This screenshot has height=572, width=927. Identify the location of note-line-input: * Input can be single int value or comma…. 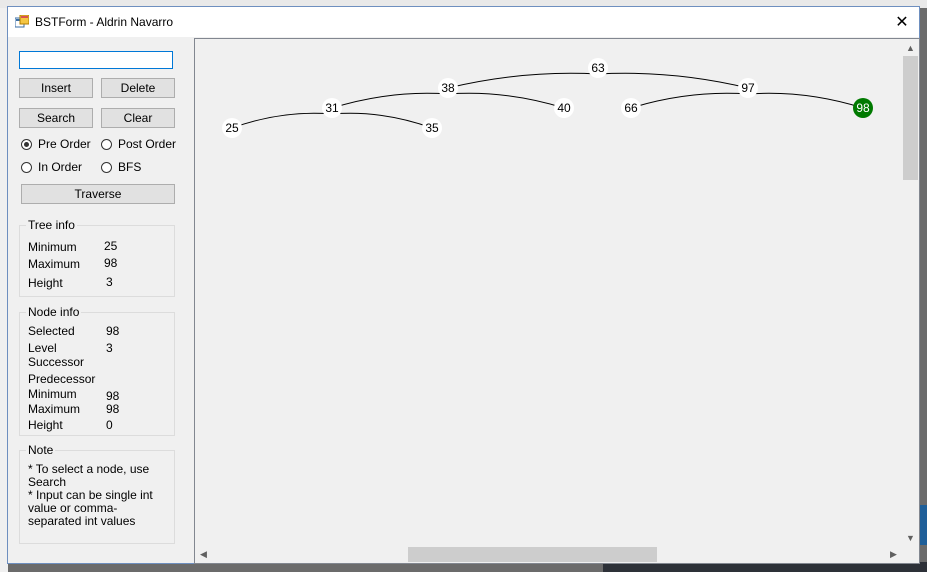
(90, 508).